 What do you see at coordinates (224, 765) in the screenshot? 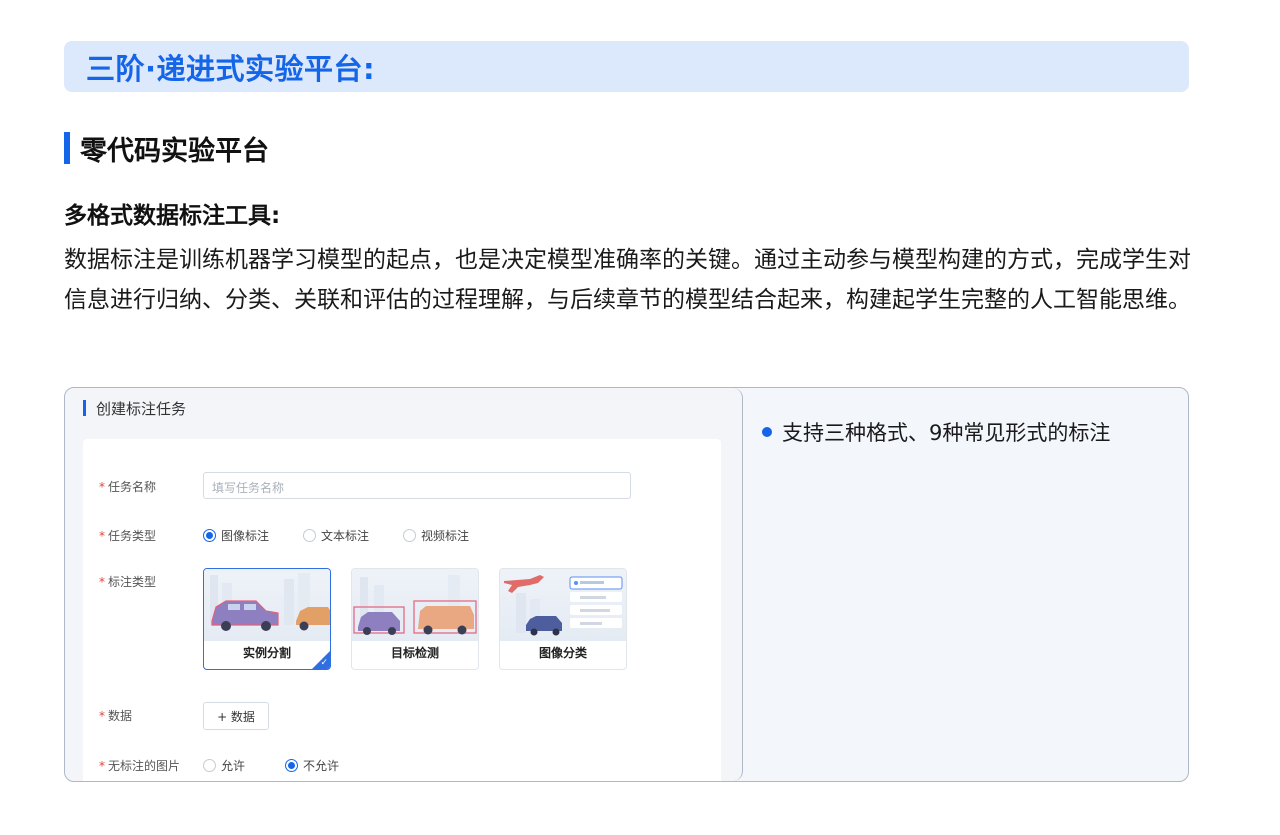
I see `radio-allow: 允许` at bounding box center [224, 765].